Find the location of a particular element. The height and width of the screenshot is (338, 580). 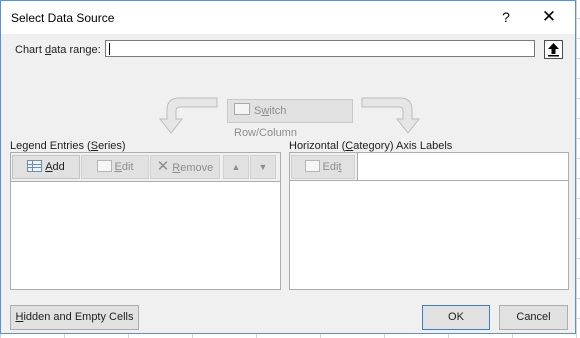

chart-data-range-input is located at coordinates (320, 48).